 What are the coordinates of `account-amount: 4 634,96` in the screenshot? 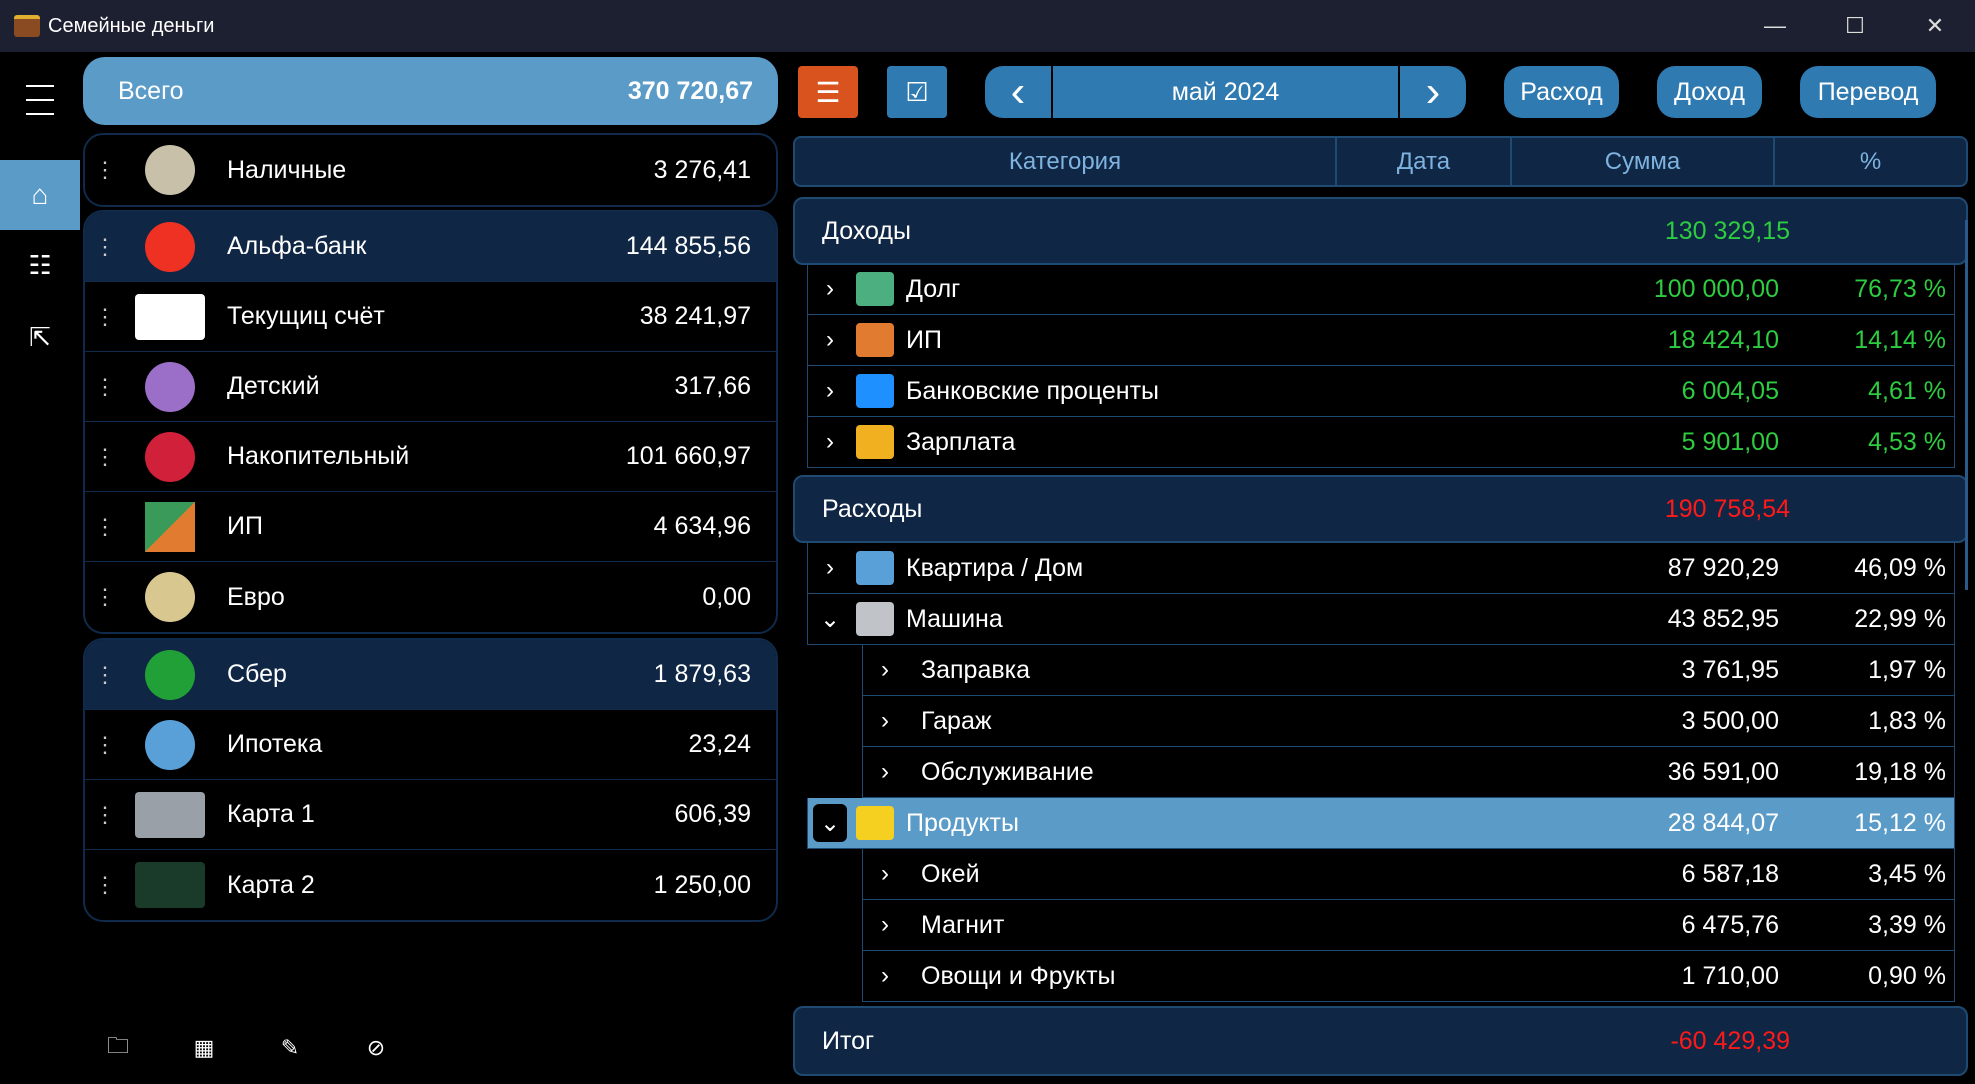 It's located at (702, 526).